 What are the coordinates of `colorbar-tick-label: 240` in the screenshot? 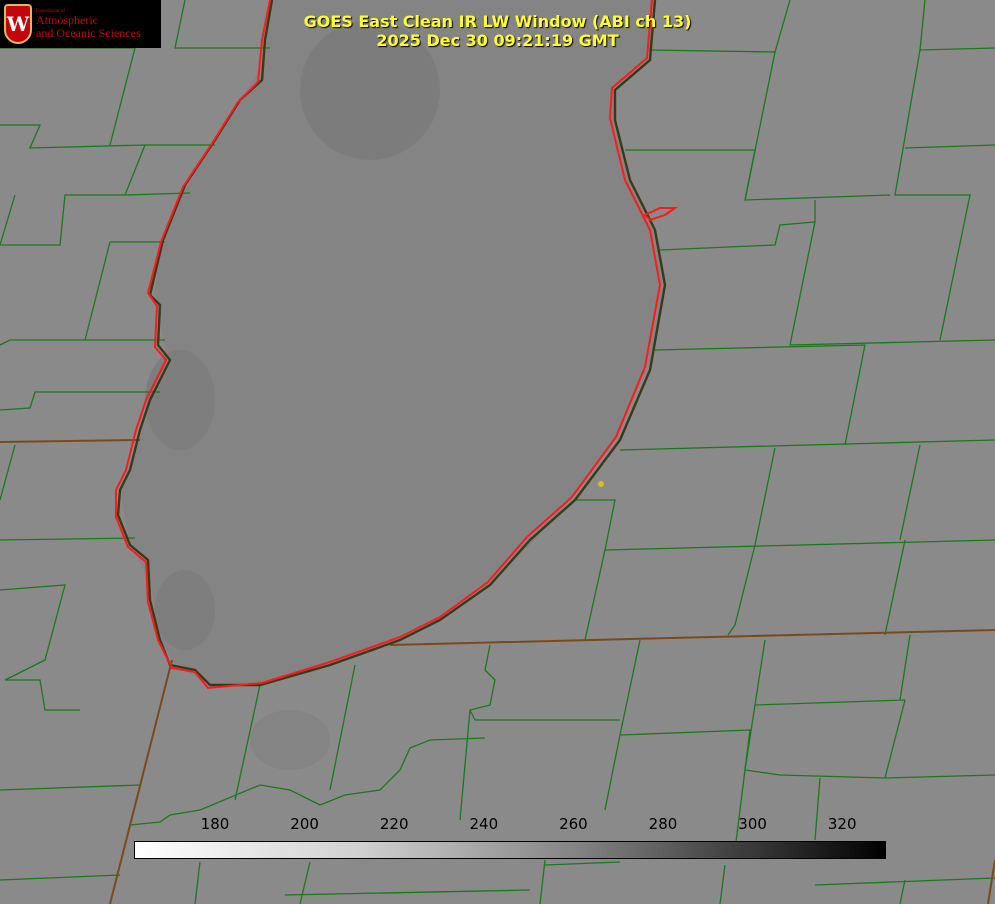 It's located at (484, 824).